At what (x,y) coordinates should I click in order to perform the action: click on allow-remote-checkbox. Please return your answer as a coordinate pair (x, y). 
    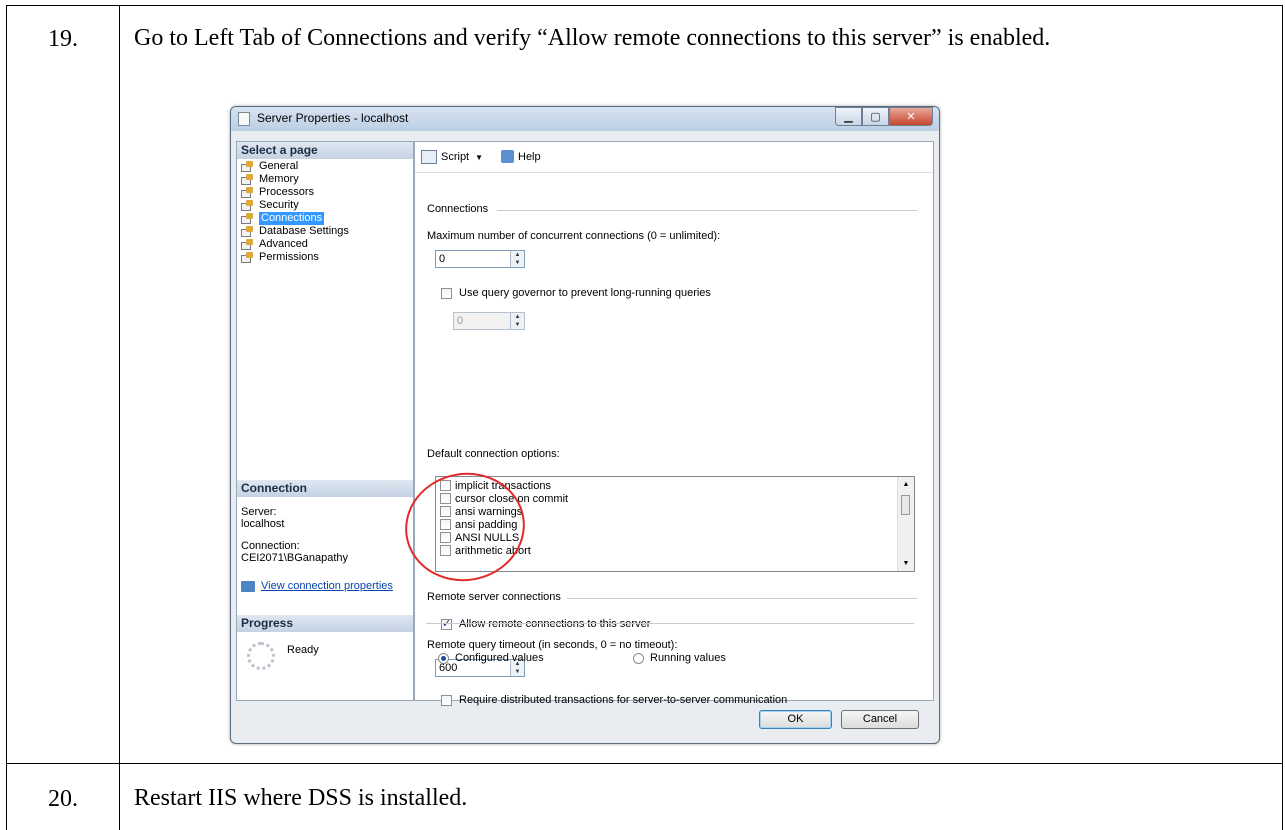
    Looking at the image, I should click on (446, 623).